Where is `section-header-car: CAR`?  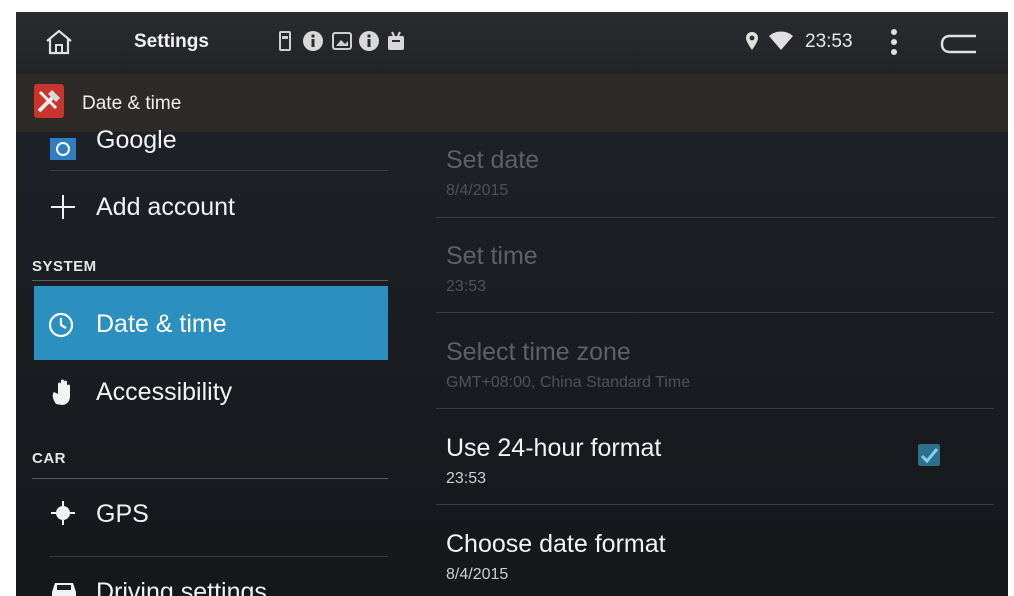
section-header-car: CAR is located at coordinates (49, 458).